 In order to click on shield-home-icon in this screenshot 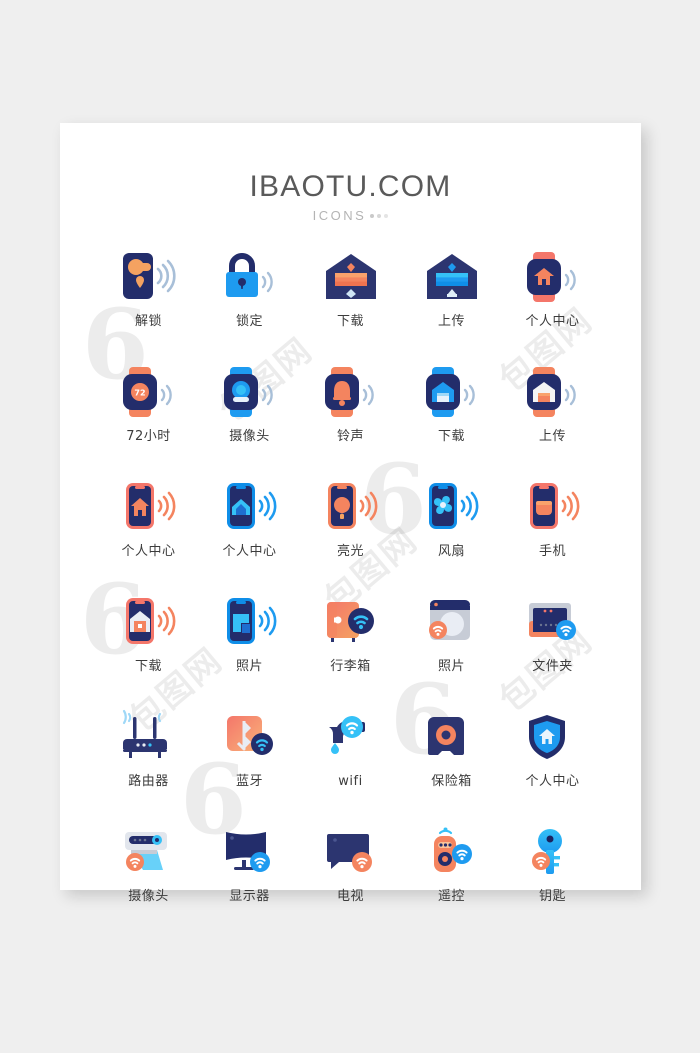, I will do `click(553, 737)`.